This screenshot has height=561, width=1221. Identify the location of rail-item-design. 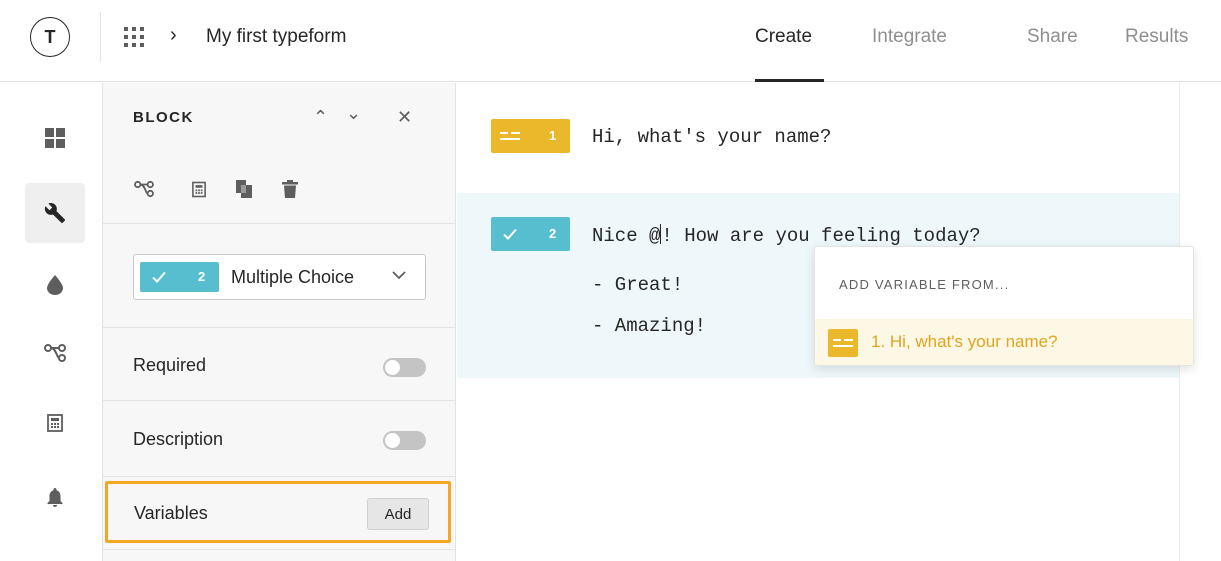
(55, 285).